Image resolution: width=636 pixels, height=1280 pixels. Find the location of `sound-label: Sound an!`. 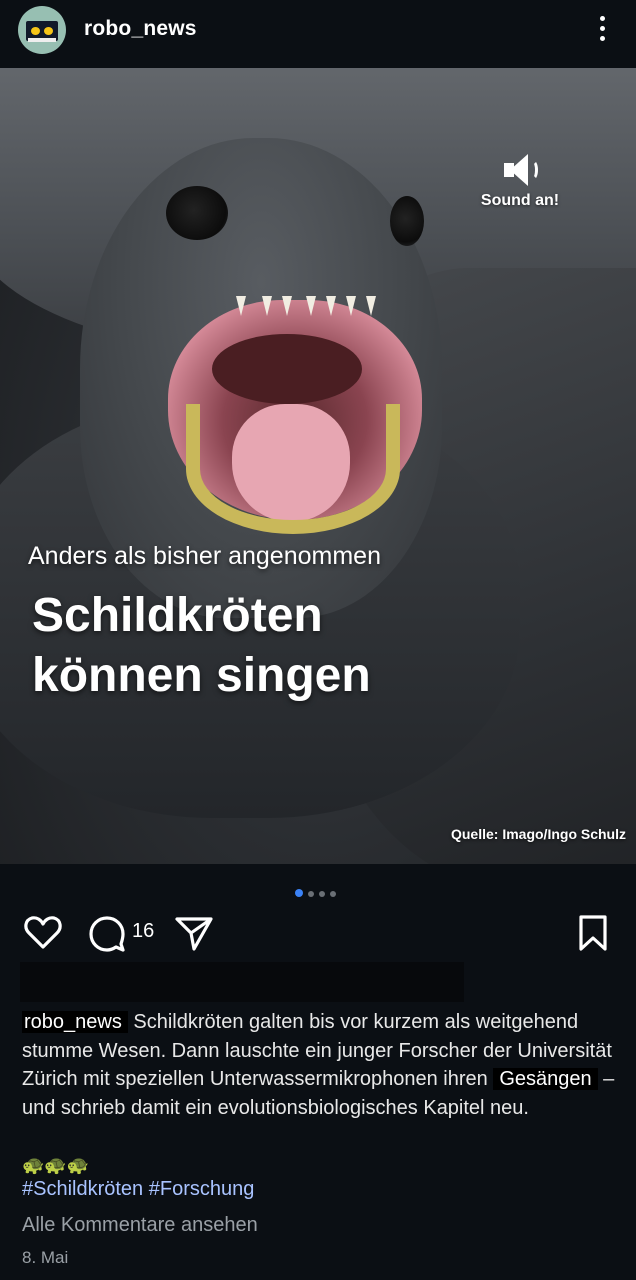

sound-label: Sound an! is located at coordinates (520, 200).